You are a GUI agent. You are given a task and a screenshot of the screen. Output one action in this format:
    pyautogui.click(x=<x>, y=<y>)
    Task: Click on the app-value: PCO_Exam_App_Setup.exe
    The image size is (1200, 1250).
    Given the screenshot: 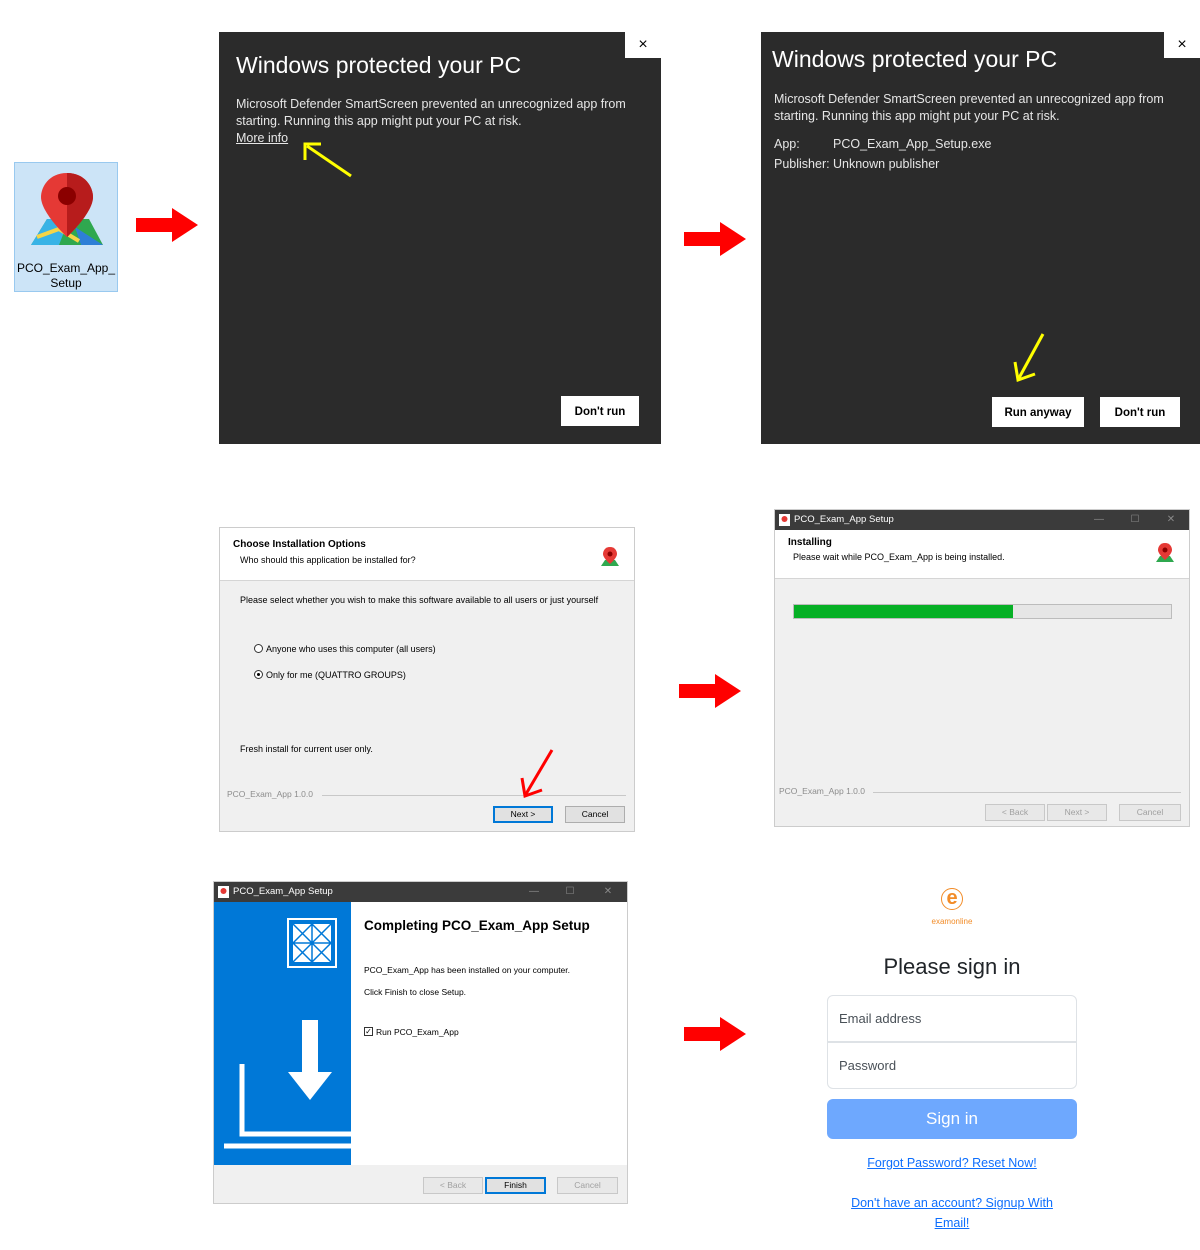 What is the action you would take?
    pyautogui.click(x=912, y=144)
    